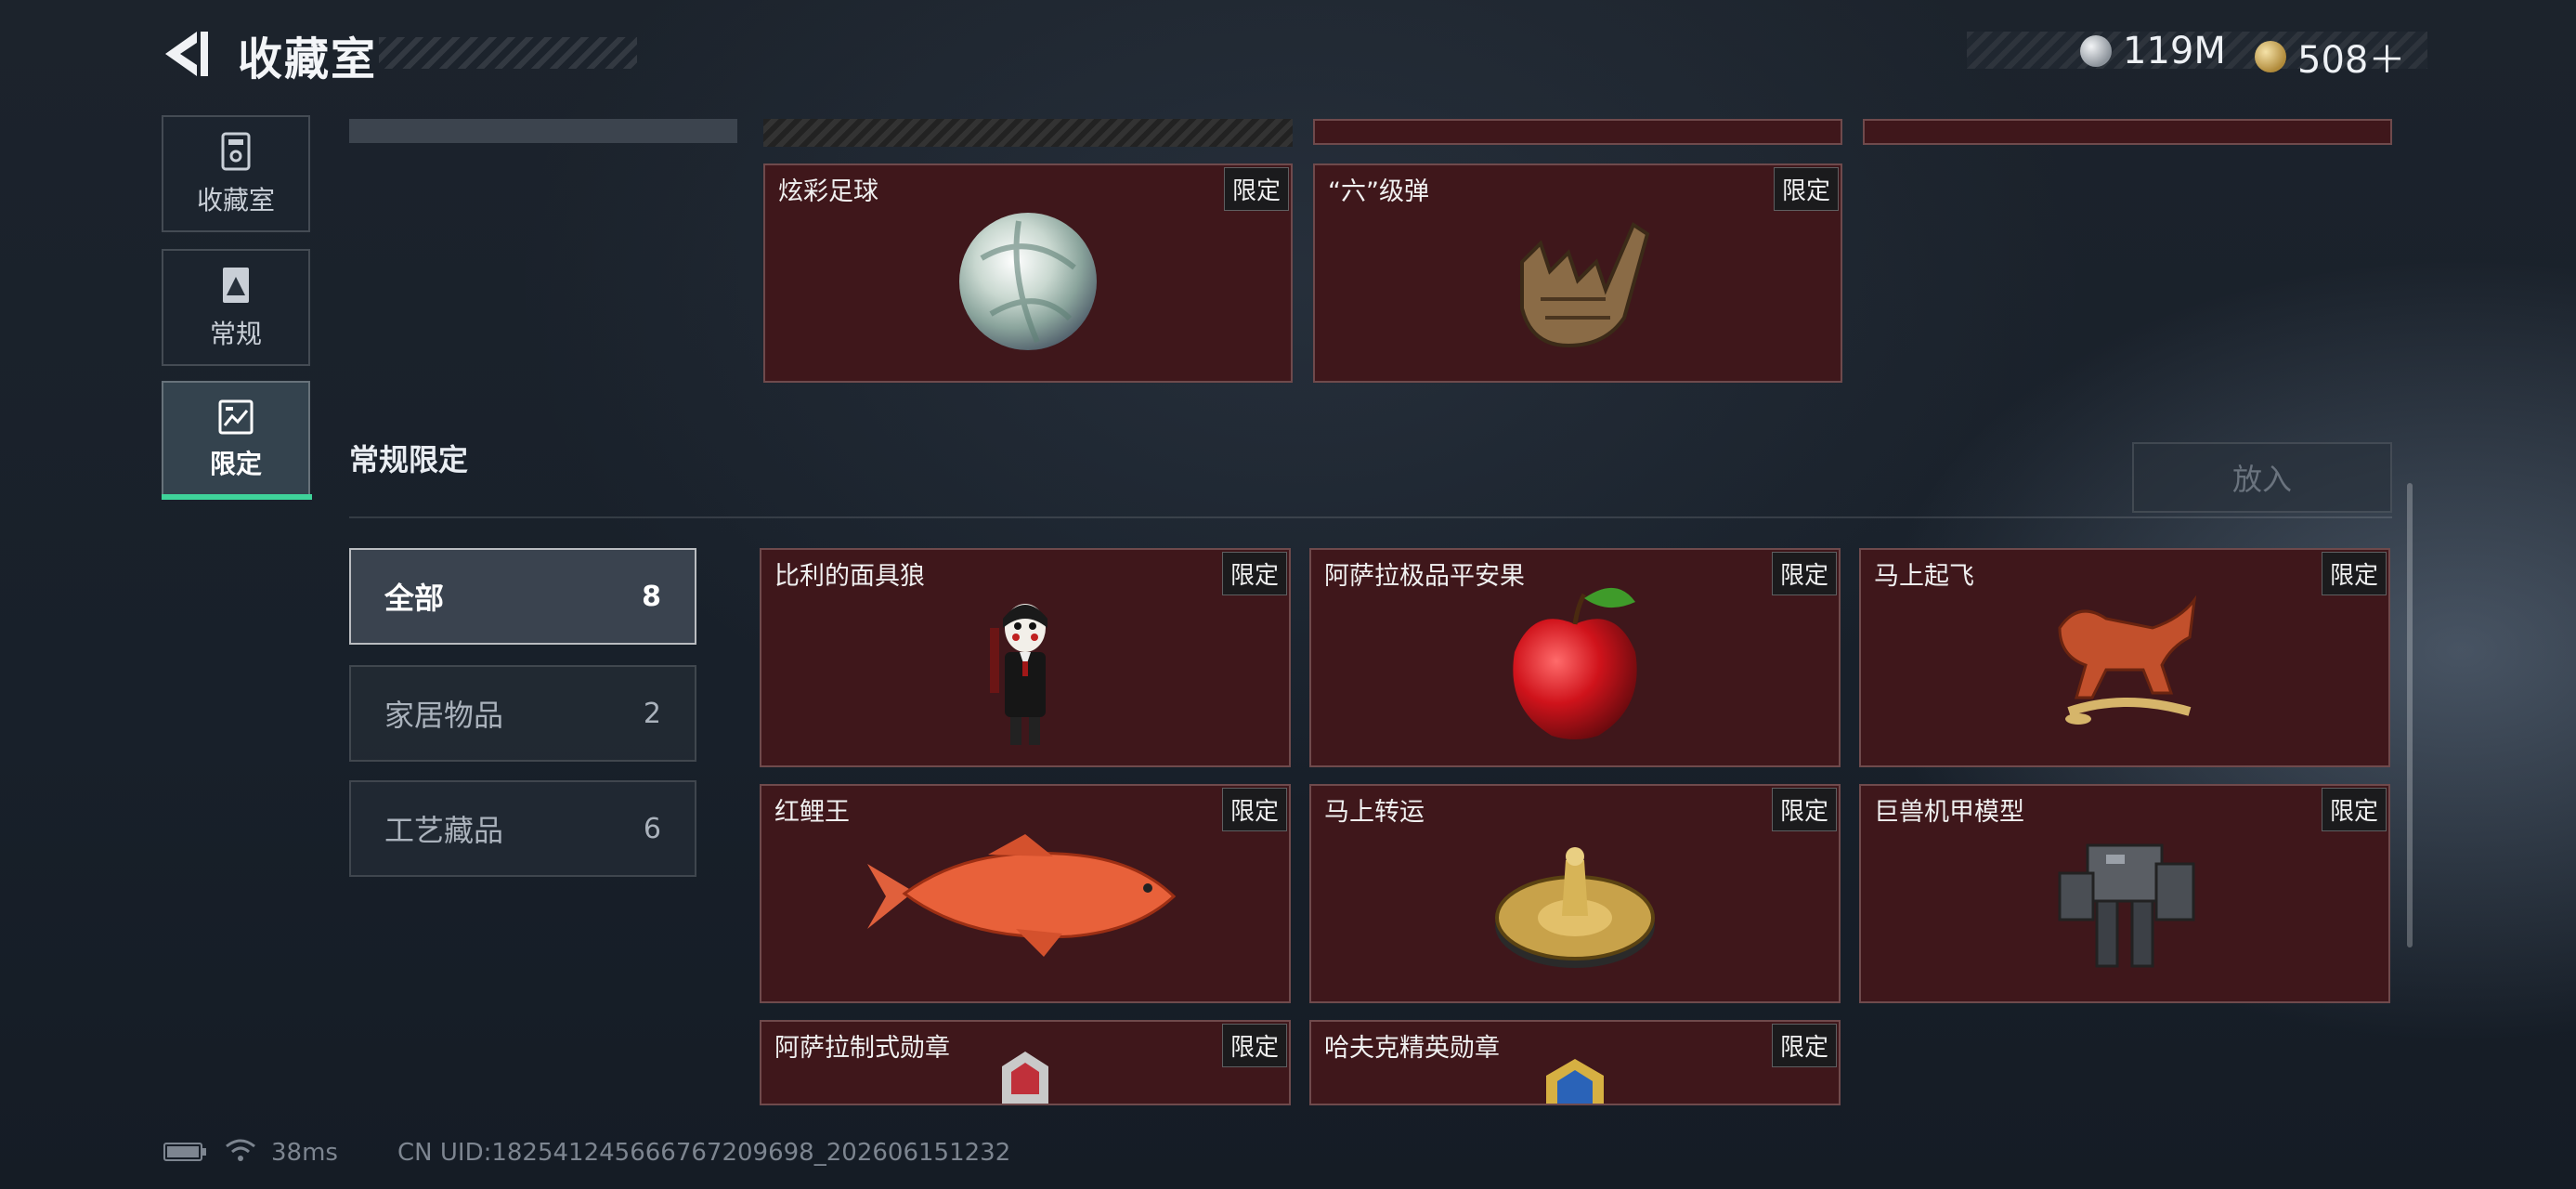 This screenshot has height=1189, width=2576. Describe the element at coordinates (849, 576) in the screenshot. I see `item-name: 比利的面具狼` at that location.